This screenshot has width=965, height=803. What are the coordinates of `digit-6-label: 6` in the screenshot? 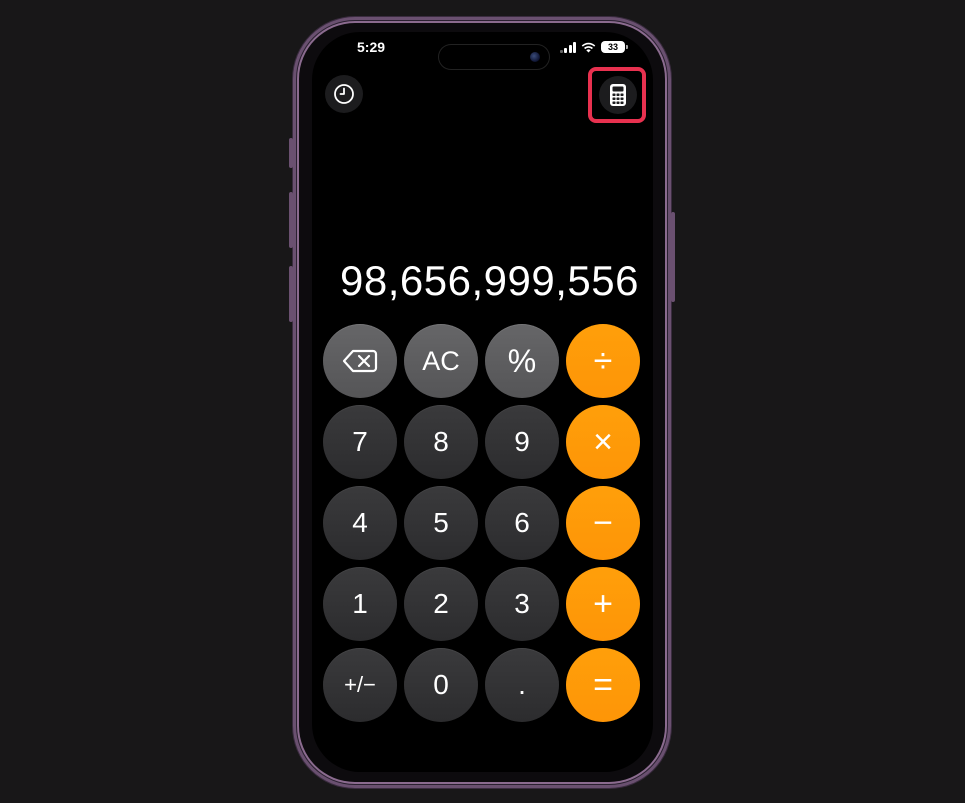 It's located at (522, 522).